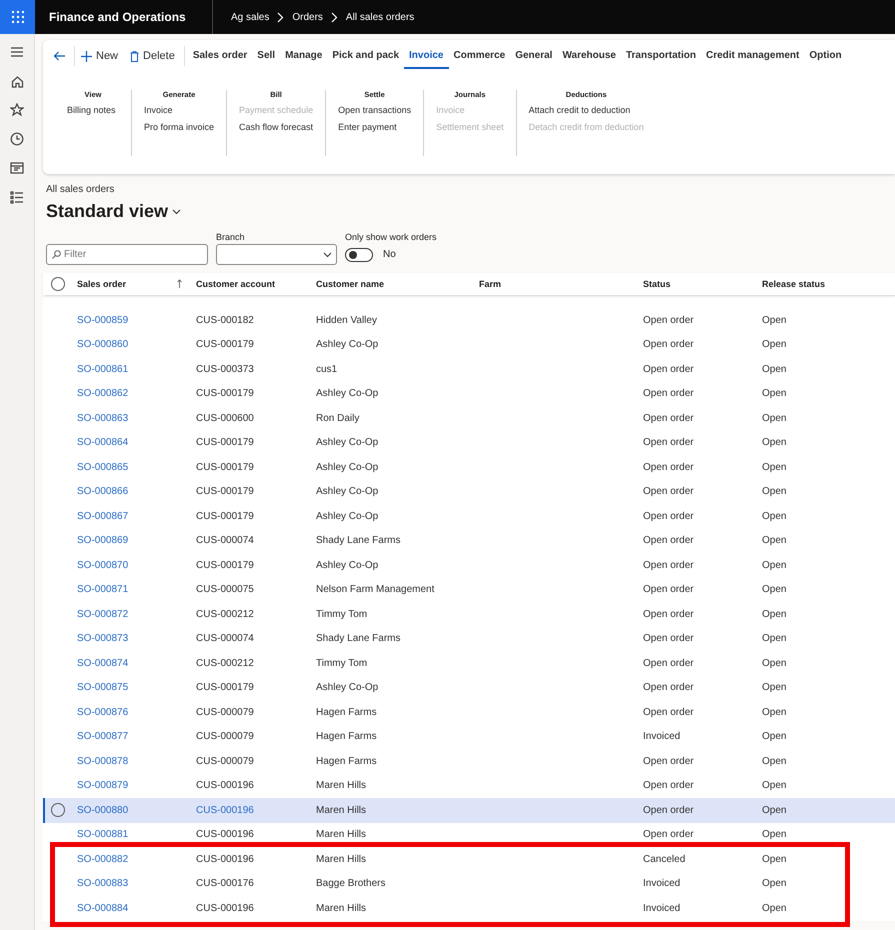 Image resolution: width=895 pixels, height=930 pixels. What do you see at coordinates (375, 127) in the screenshot?
I see `ribbon-action: Enter payment` at bounding box center [375, 127].